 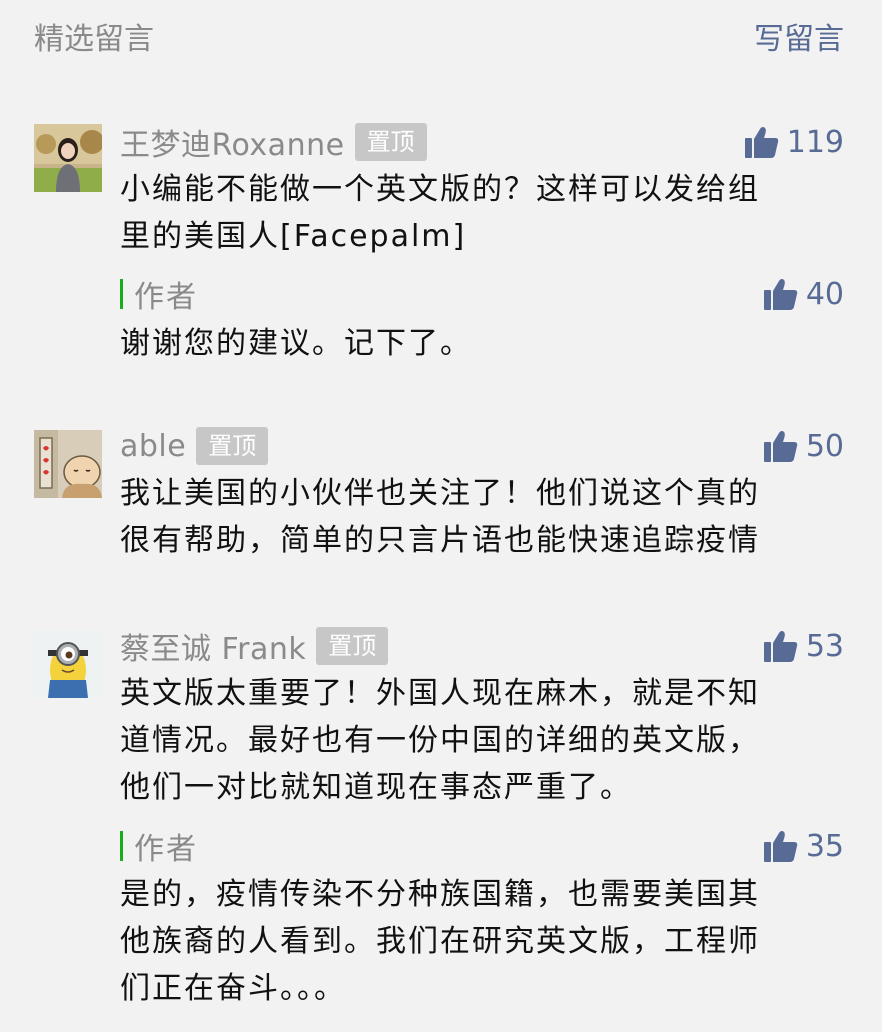 What do you see at coordinates (480, 213) in the screenshot?
I see `comment-text: 小编能不能做一个英文版的？这样可以发给组 里的美国人[Facepalm]` at bounding box center [480, 213].